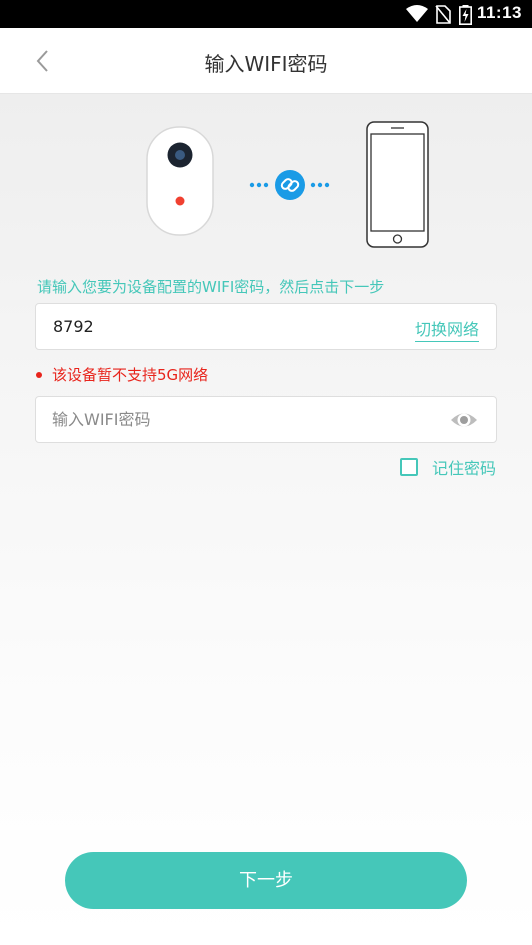 The width and height of the screenshot is (532, 945). What do you see at coordinates (73, 326) in the screenshot?
I see `network-name-value: 8792` at bounding box center [73, 326].